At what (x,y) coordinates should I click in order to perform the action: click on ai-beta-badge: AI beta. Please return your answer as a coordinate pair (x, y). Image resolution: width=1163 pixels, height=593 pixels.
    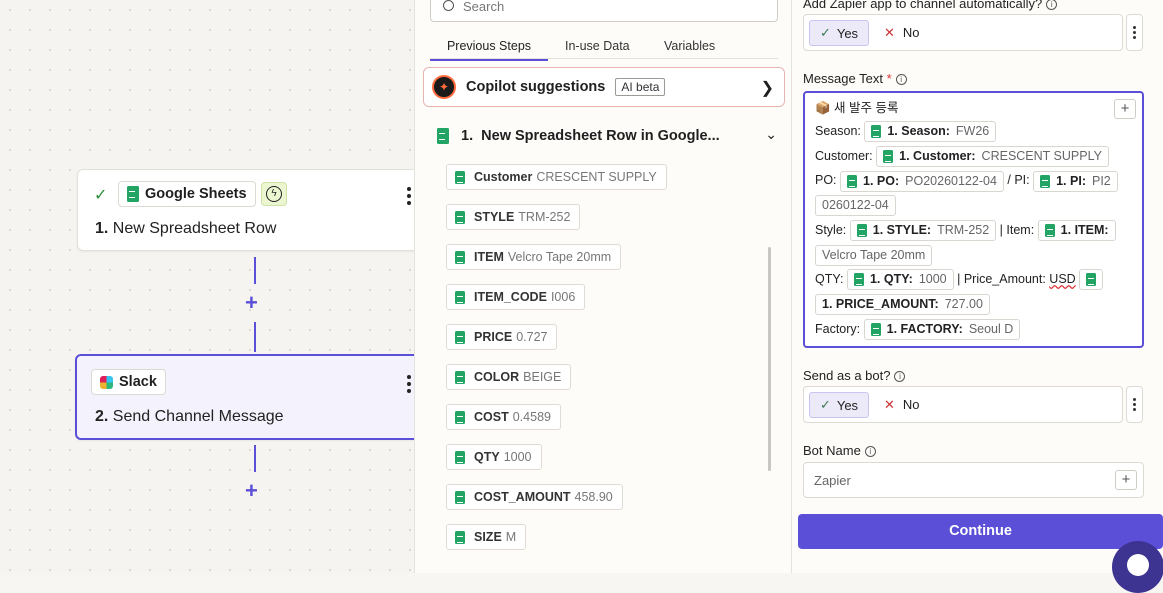
    Looking at the image, I should click on (640, 87).